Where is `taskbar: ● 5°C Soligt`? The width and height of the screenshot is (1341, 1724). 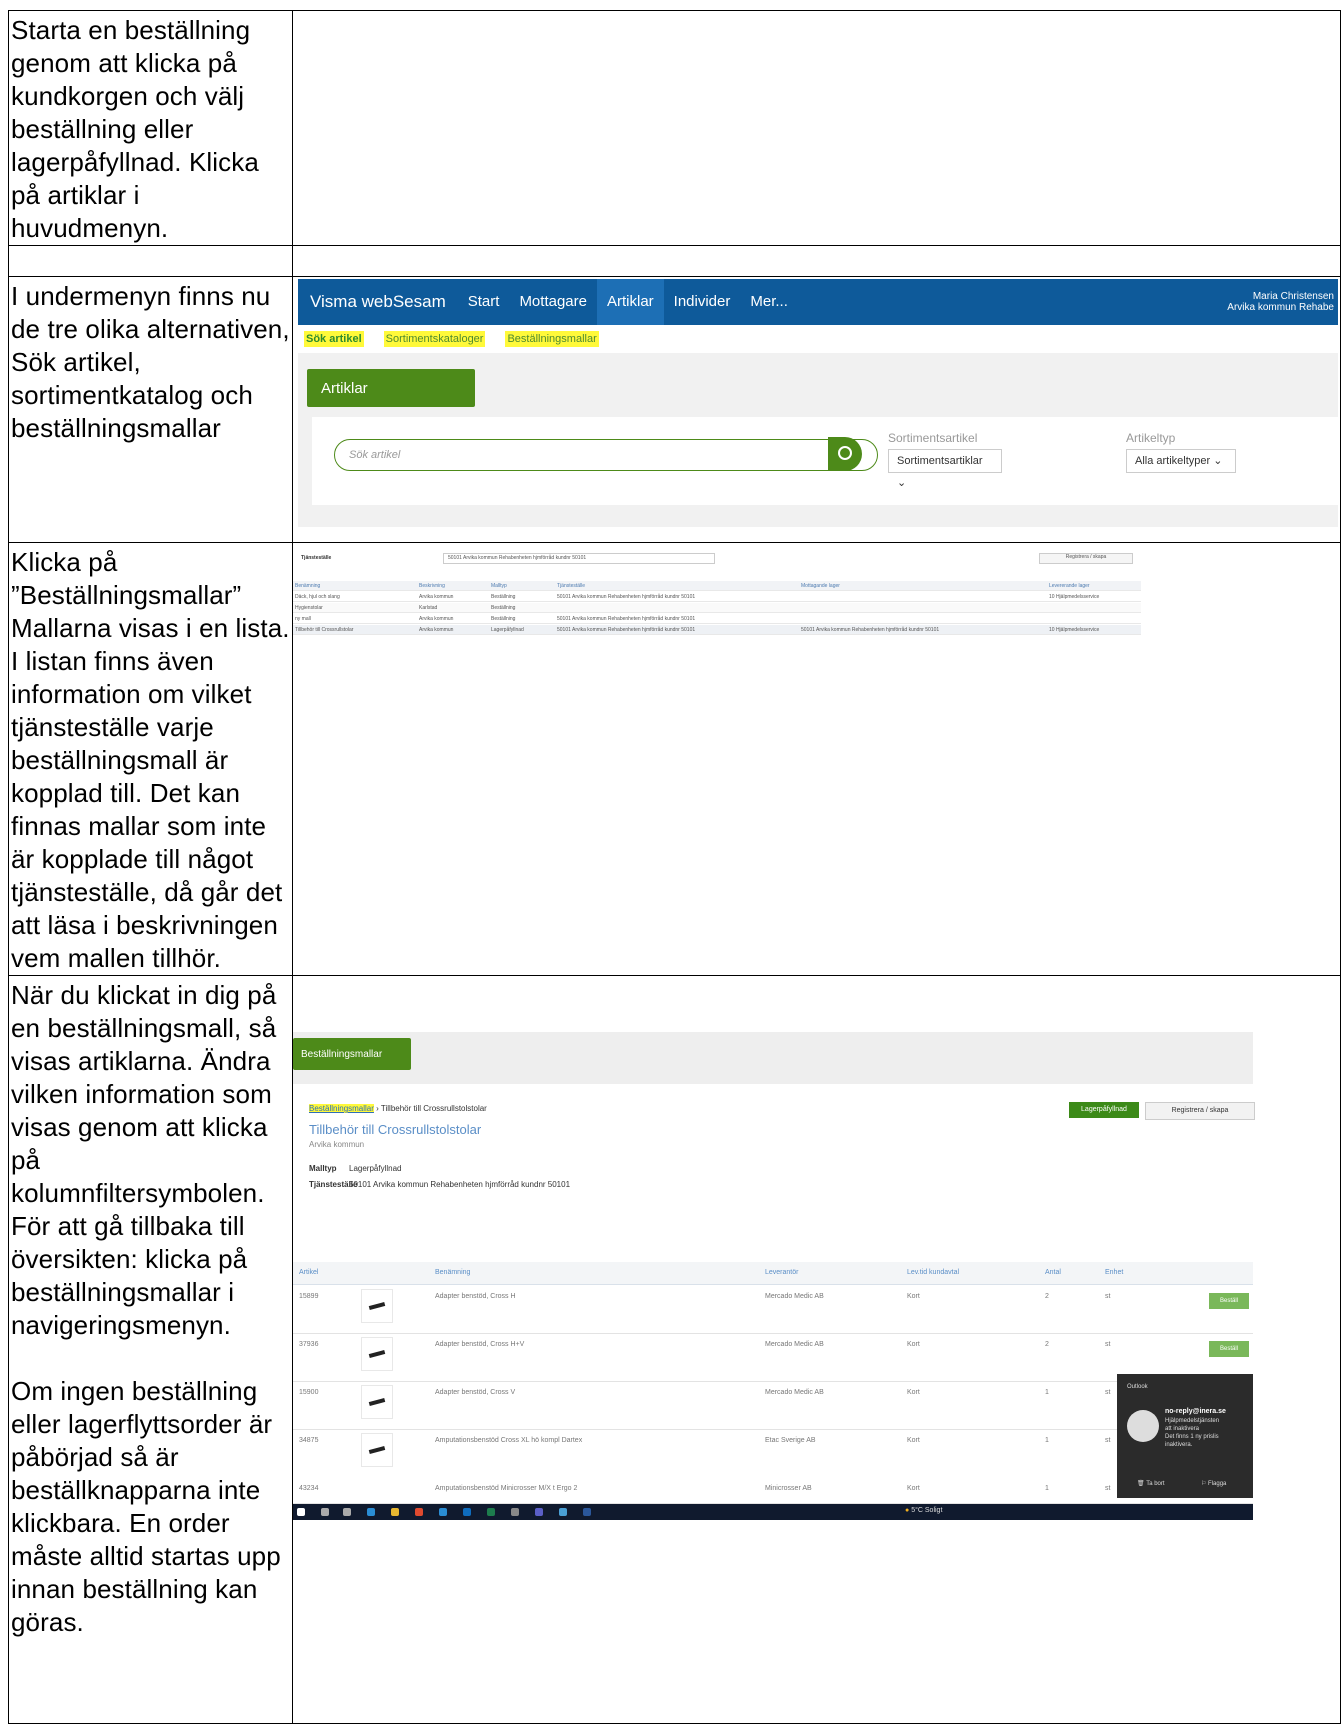 taskbar: ● 5°C Soligt is located at coordinates (773, 1512).